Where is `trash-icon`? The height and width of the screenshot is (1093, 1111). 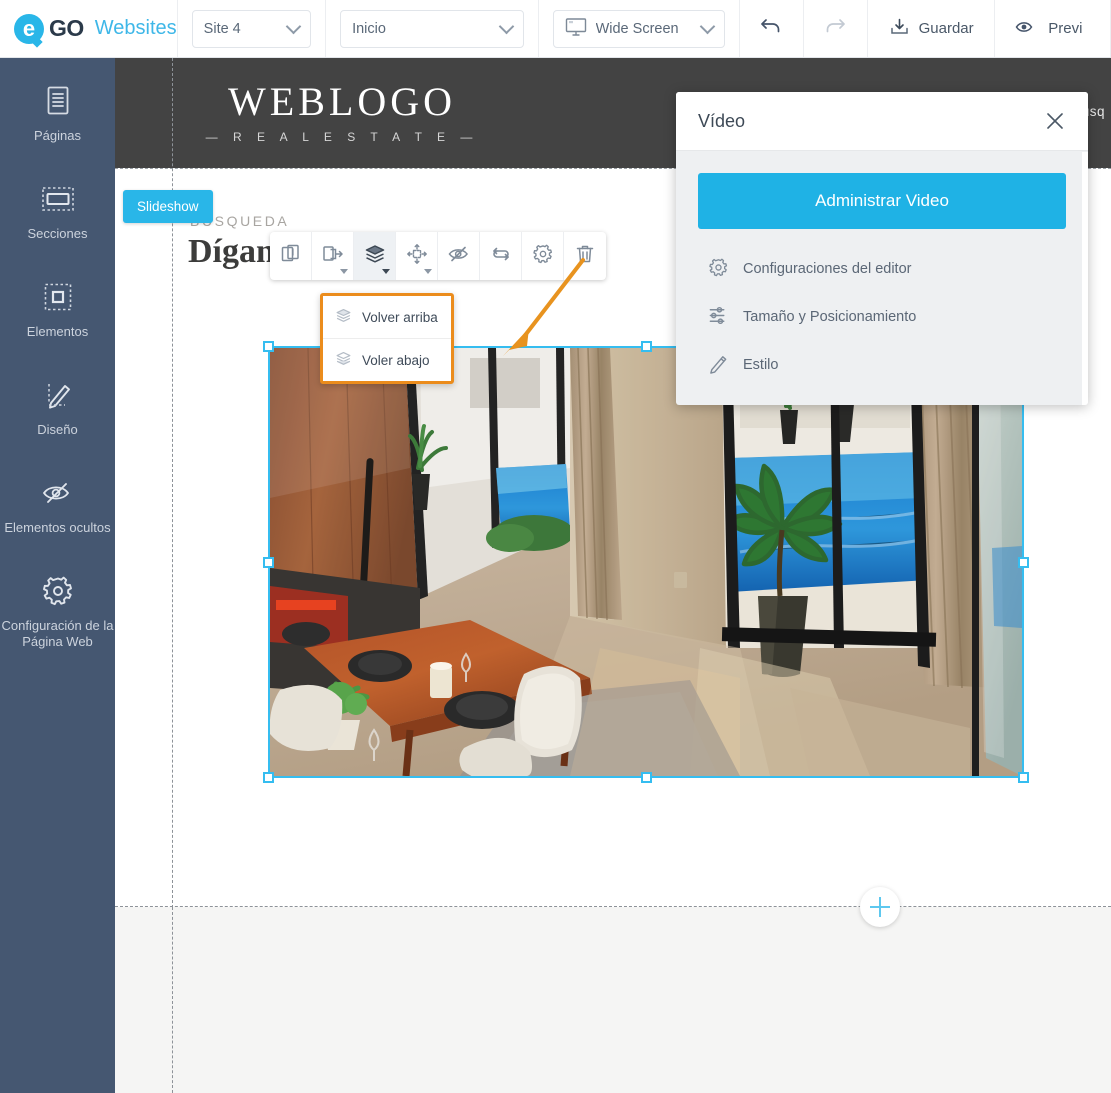
trash-icon is located at coordinates (585, 256).